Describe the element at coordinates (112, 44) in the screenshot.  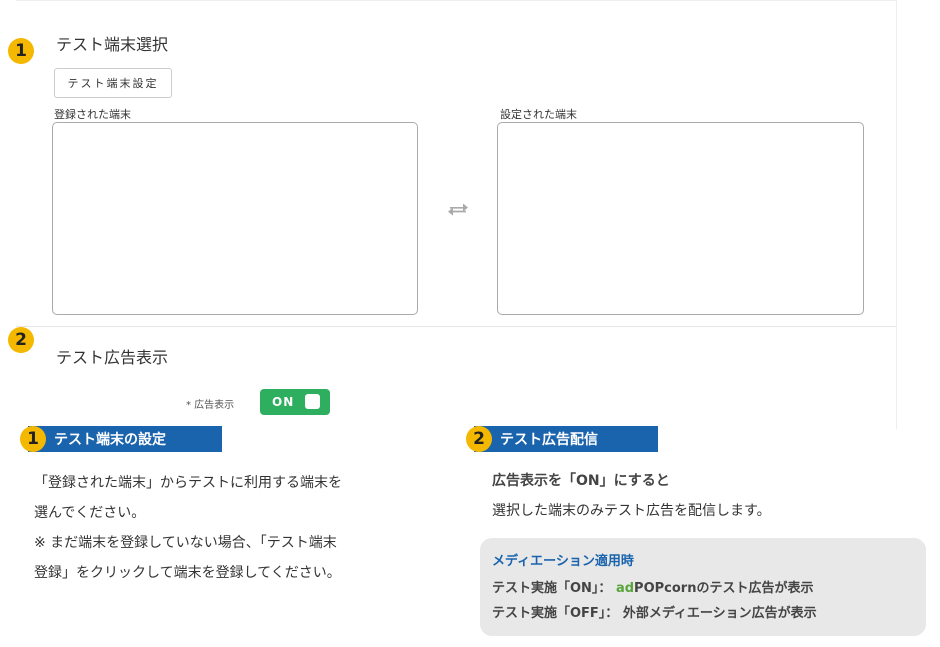
I see `section-title-test-device: テスト端末選択` at that location.